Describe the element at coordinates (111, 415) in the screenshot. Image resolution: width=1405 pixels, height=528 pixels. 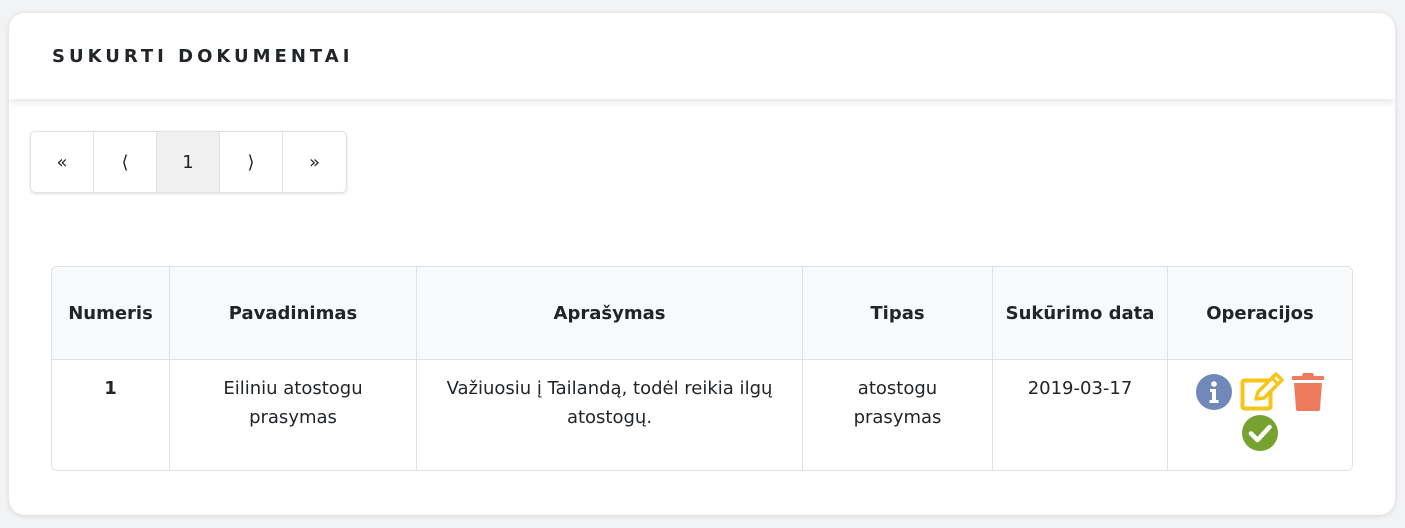
I see `cell-numeris: 1` at that location.